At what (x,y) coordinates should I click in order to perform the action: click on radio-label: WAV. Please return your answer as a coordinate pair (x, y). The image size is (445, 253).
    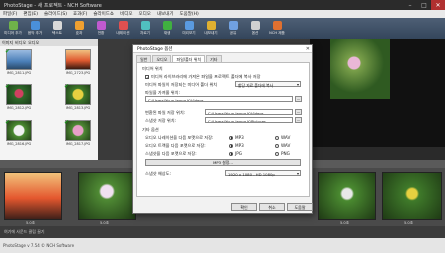
    Looking at the image, I should click on (286, 137).